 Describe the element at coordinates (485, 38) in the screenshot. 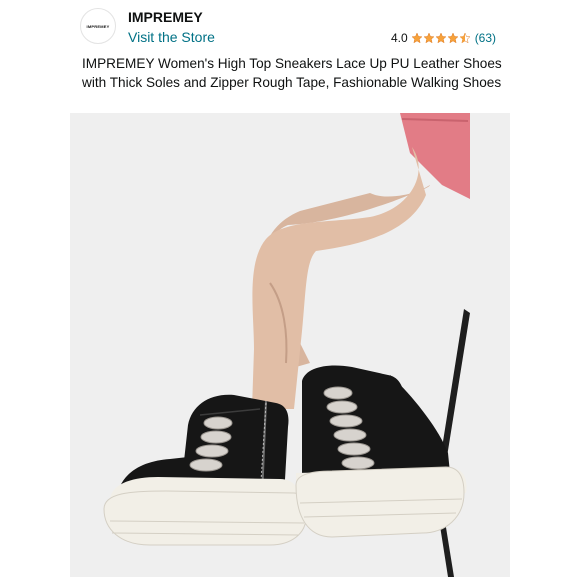

I see `rating-count-link: (63)` at that location.